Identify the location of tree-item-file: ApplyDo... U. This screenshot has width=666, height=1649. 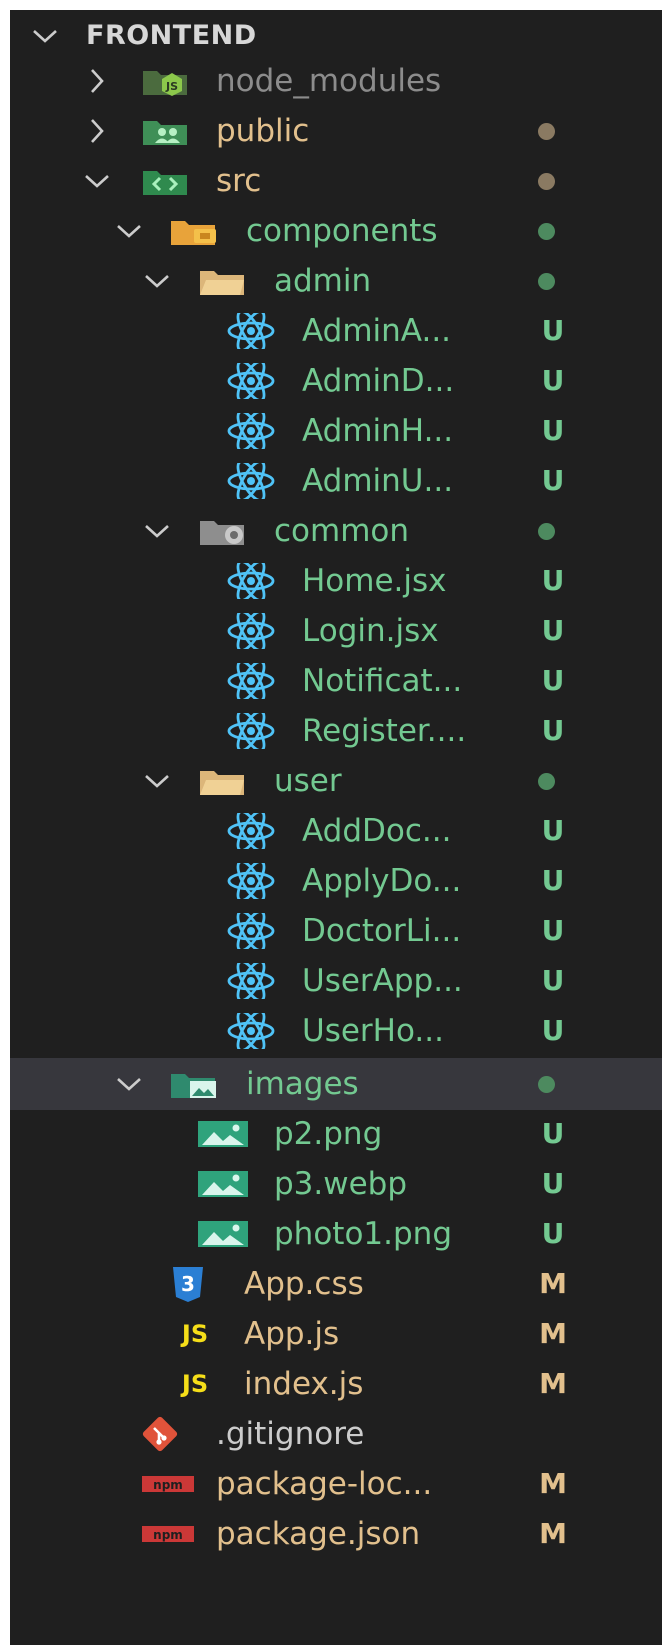
(336, 881).